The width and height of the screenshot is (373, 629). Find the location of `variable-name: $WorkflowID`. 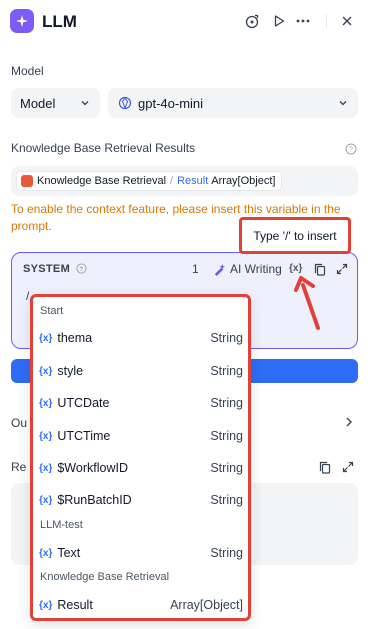

variable-name: $WorkflowID is located at coordinates (92, 468).